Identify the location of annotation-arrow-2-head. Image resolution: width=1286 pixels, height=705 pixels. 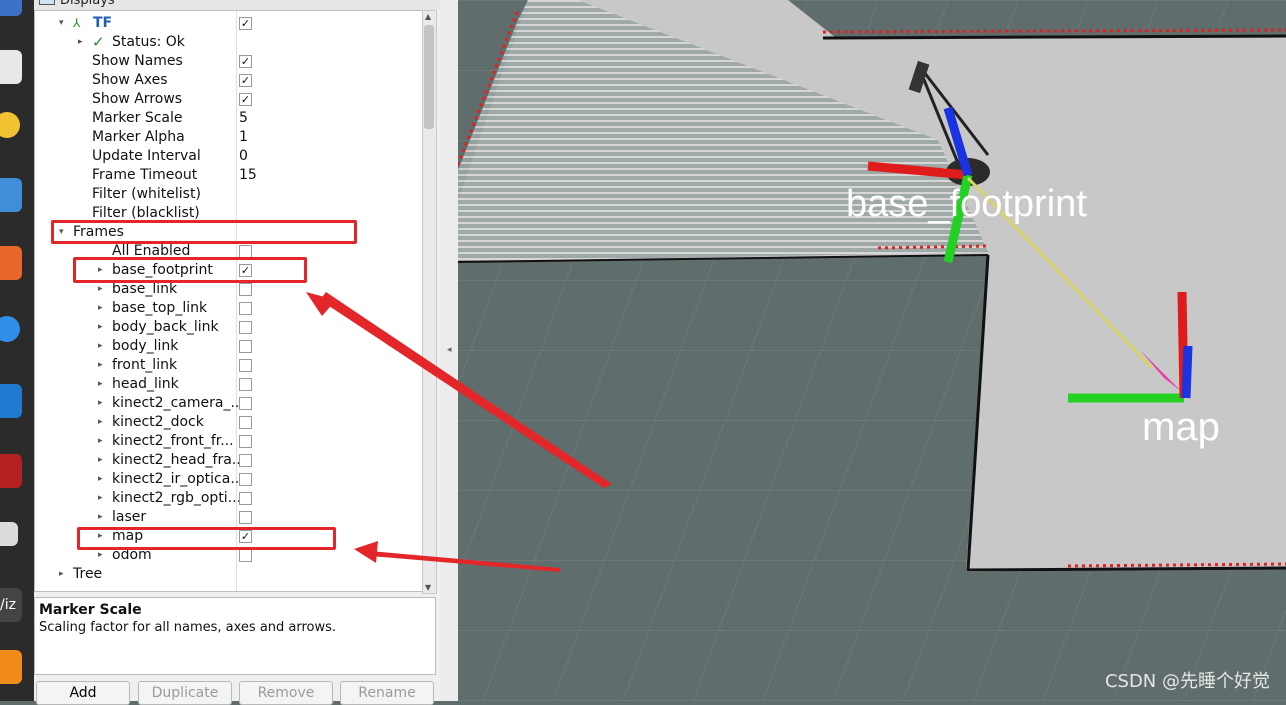
(366, 552).